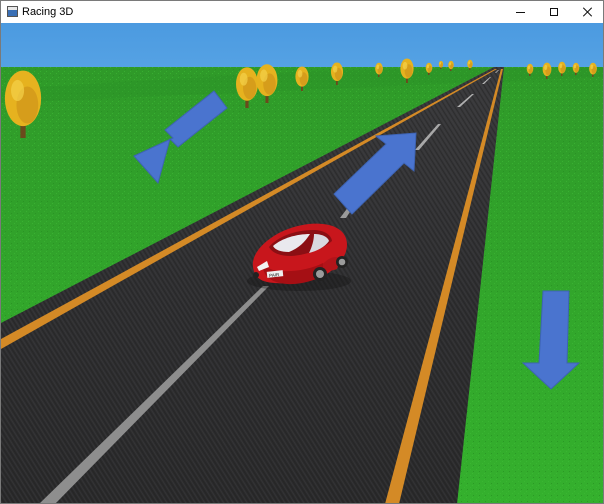 This screenshot has height=504, width=604. I want to click on window-title: Racing 3D, so click(48, 12).